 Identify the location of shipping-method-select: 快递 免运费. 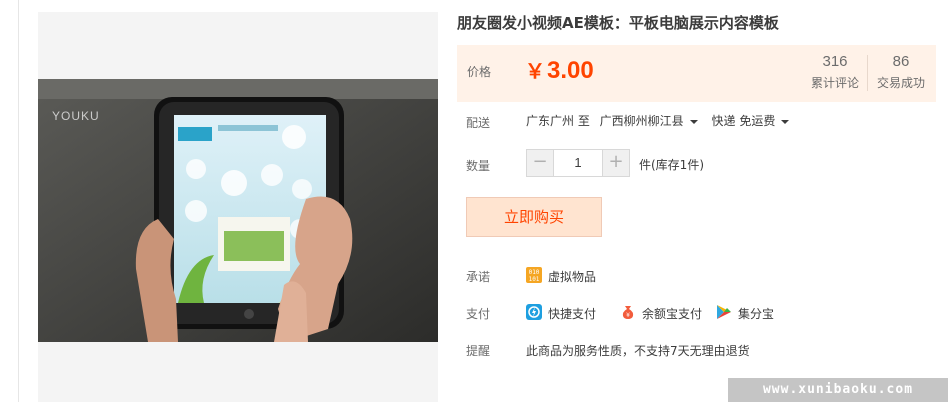
(756, 120).